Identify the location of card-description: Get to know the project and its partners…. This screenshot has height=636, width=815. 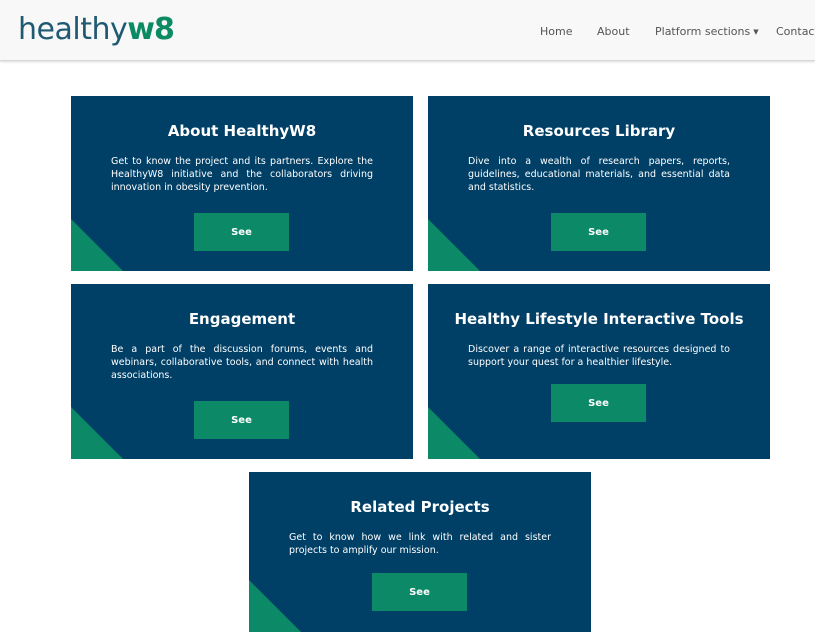
(242, 174).